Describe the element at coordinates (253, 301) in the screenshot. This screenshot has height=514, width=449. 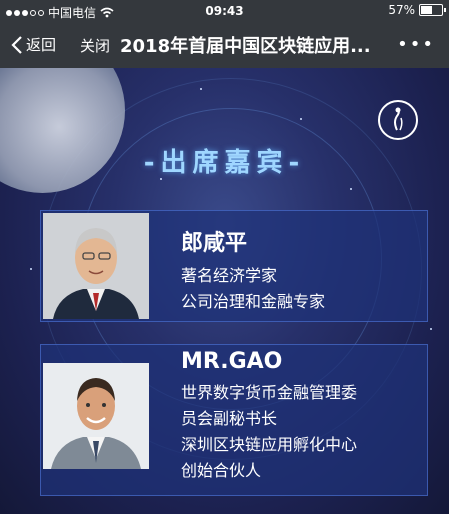
I see `guest-title-line: 公司治理和金融专家` at that location.